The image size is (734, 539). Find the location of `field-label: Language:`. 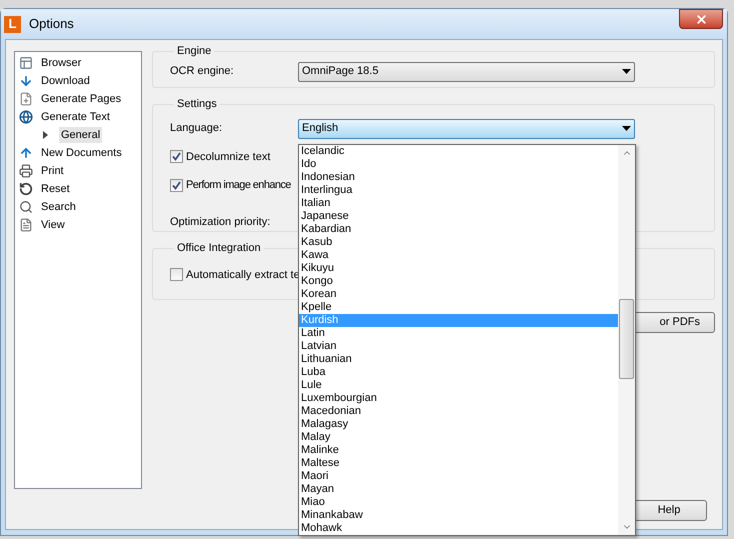

field-label: Language: is located at coordinates (196, 128).